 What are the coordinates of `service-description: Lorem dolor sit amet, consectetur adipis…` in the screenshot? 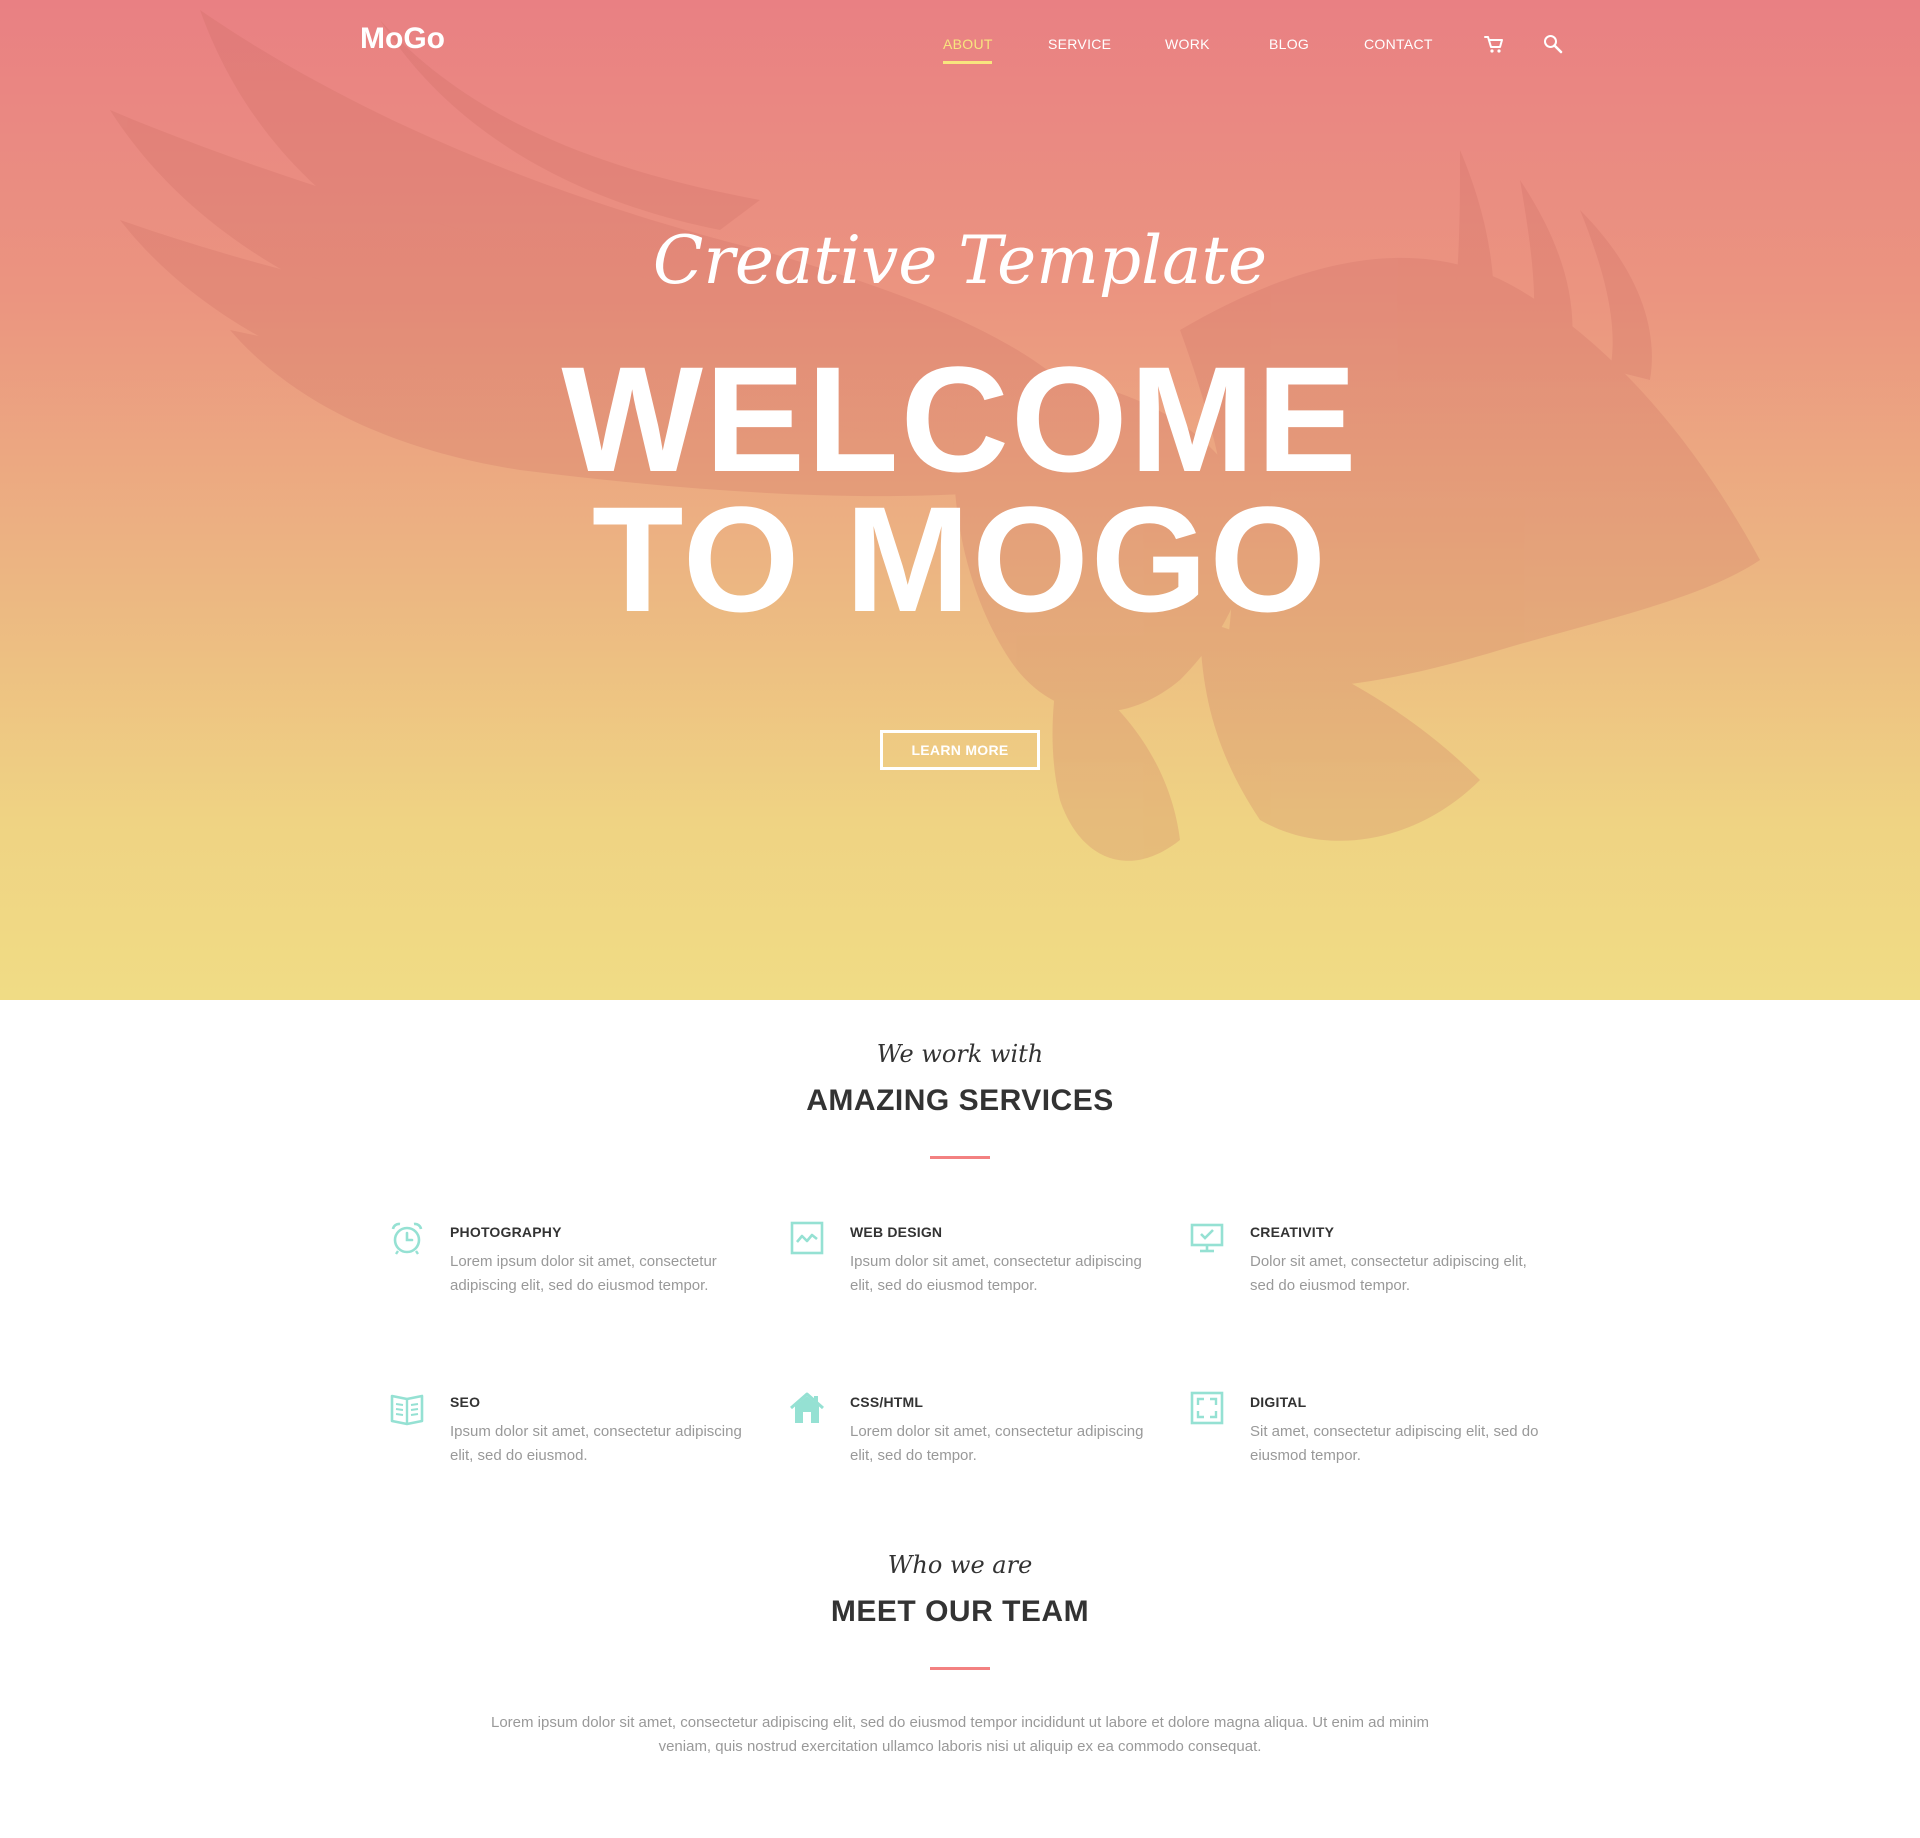 It's located at (997, 1443).